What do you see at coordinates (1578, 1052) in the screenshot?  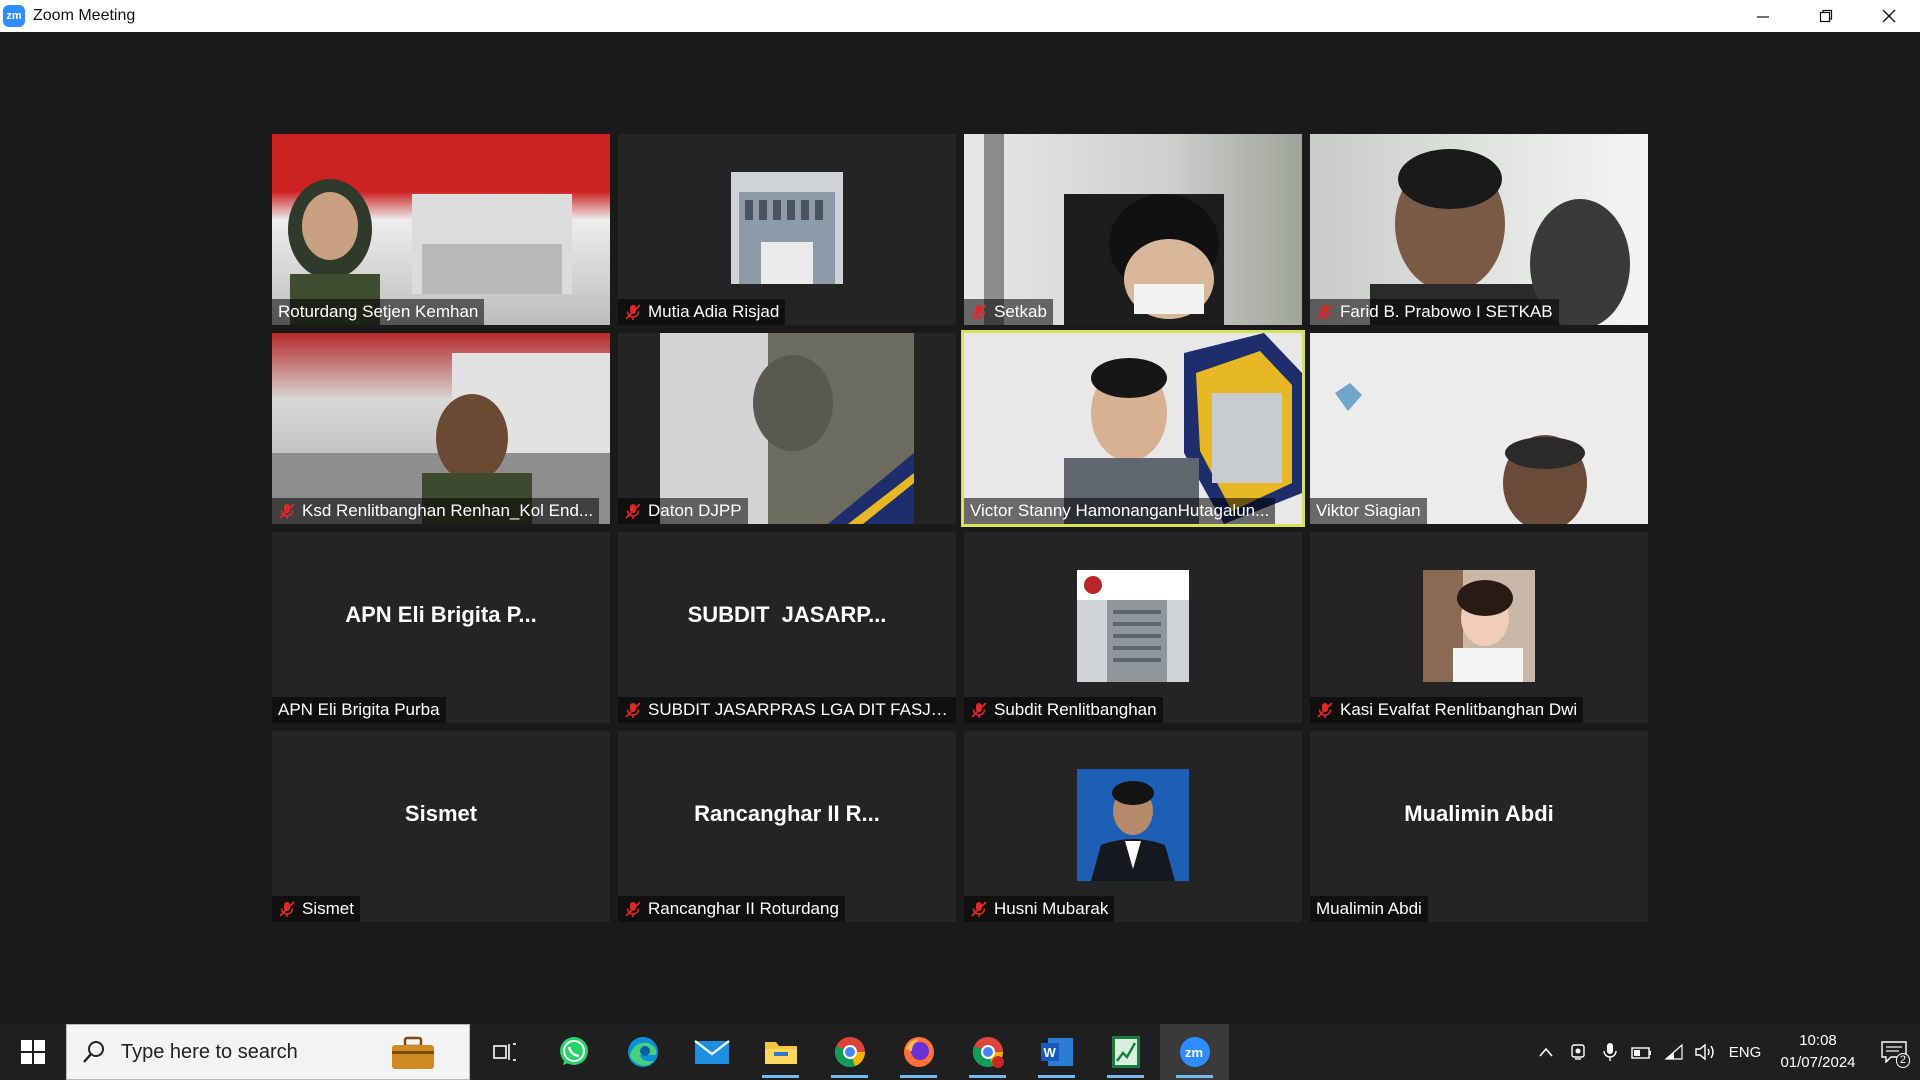 I see `camera-tray-button` at bounding box center [1578, 1052].